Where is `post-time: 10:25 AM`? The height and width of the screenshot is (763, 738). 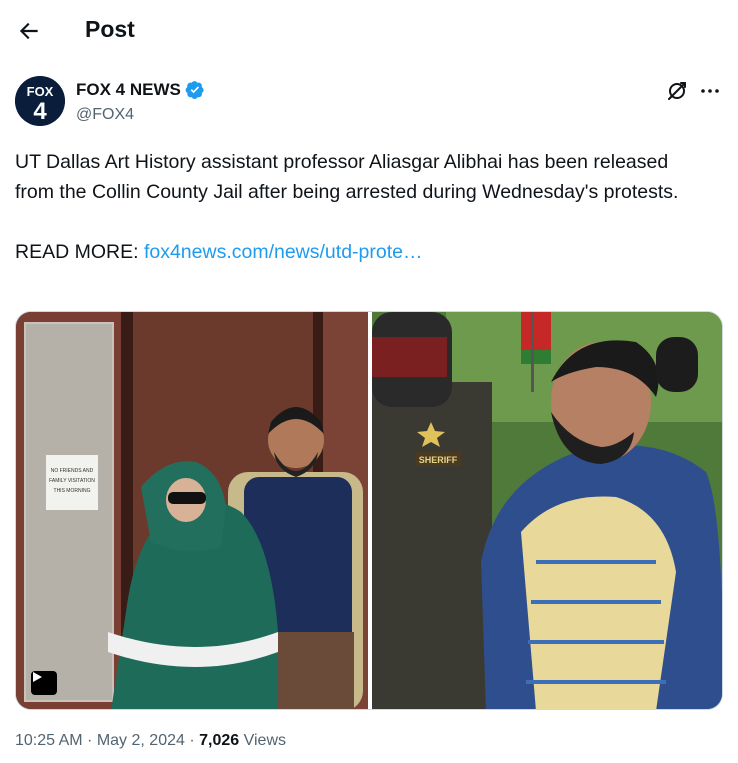 post-time: 10:25 AM is located at coordinates (49, 740).